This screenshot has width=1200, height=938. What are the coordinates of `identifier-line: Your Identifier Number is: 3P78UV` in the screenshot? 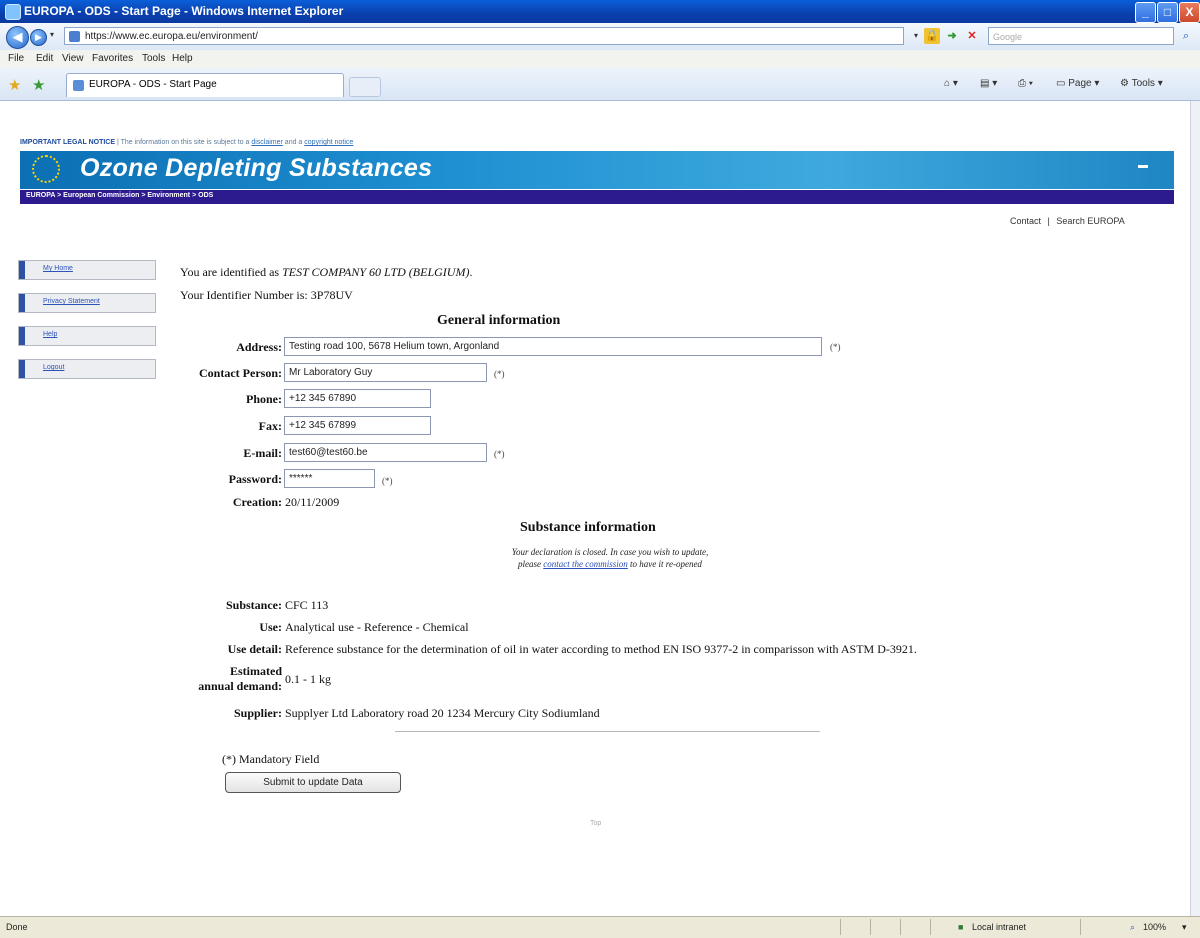 It's located at (266, 295).